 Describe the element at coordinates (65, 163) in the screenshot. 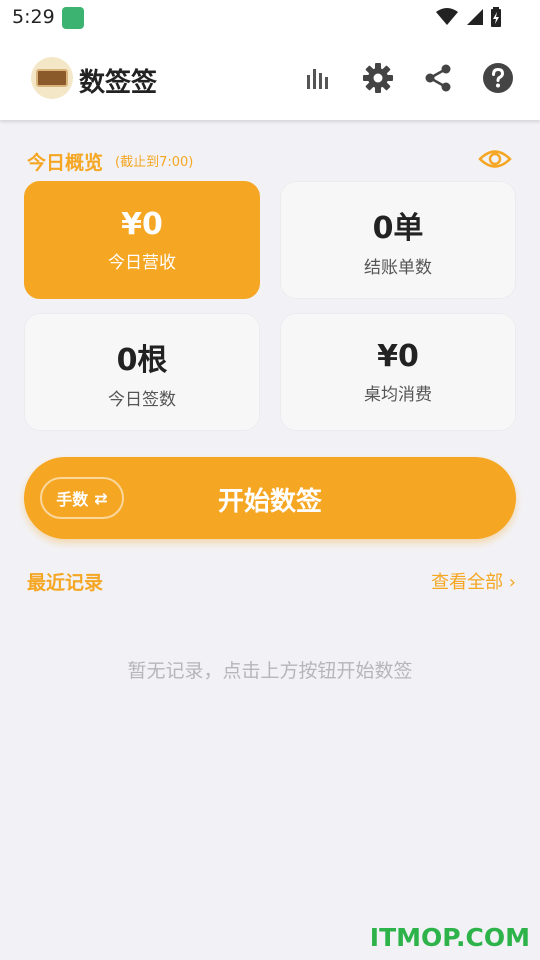

I see `overview-title: 今日概览` at that location.